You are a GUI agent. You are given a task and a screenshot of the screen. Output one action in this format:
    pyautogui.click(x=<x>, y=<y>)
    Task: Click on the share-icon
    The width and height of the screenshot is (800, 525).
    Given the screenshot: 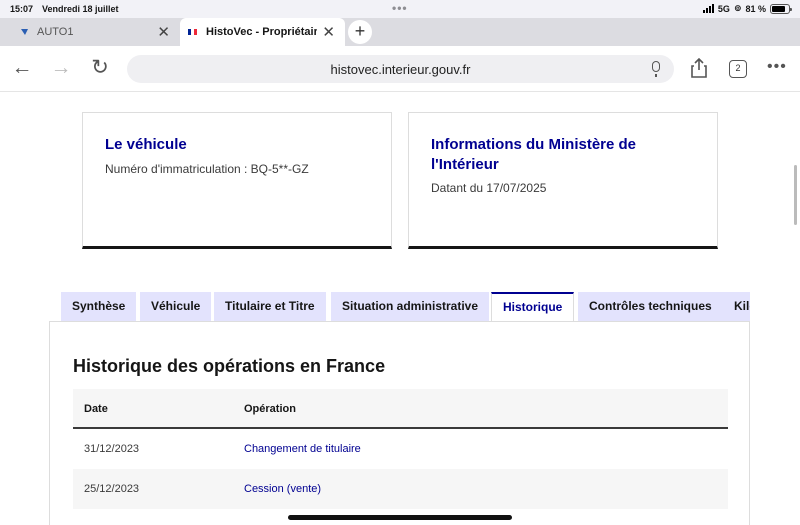 What is the action you would take?
    pyautogui.click(x=699, y=68)
    